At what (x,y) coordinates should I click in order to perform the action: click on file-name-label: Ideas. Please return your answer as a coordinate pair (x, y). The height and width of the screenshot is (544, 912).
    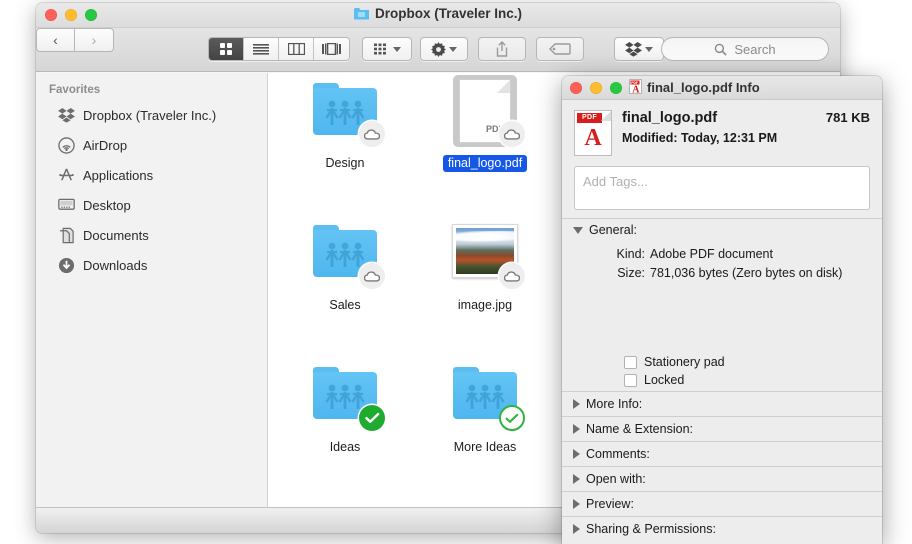
    Looking at the image, I should click on (345, 447).